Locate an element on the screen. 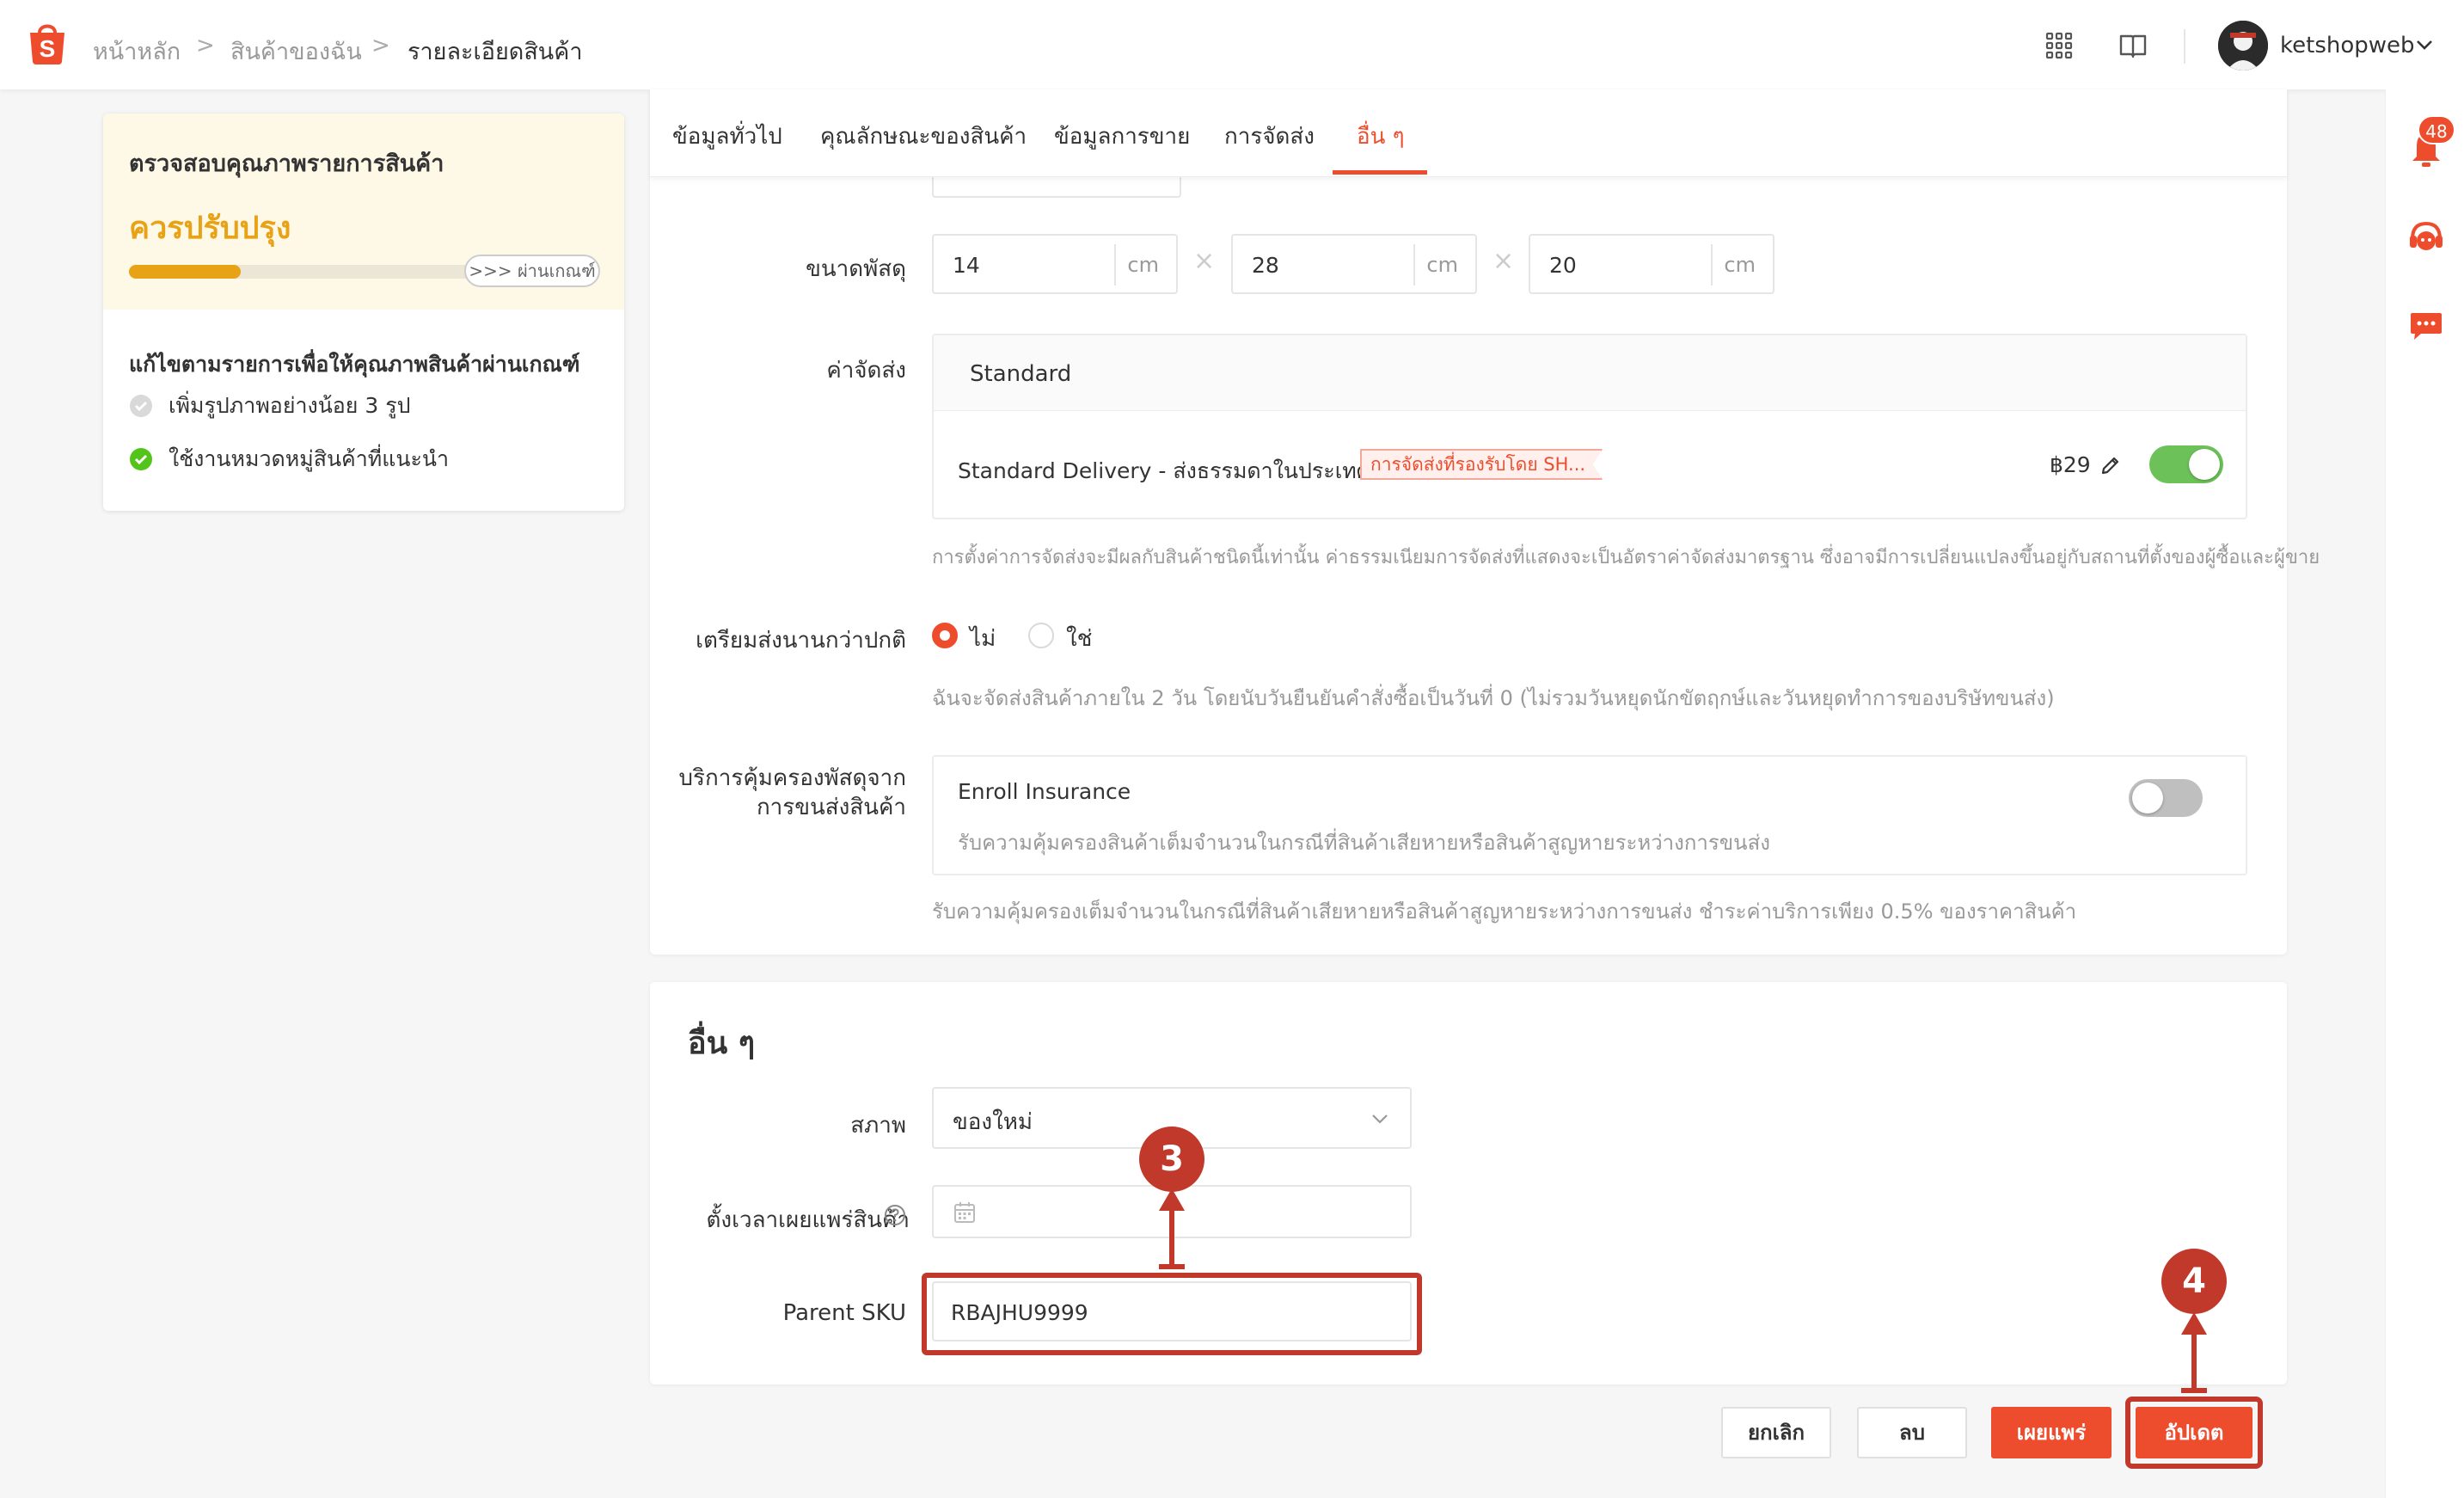 The width and height of the screenshot is (2464, 1498). others-section-title: อื่น ๆ is located at coordinates (722, 1043).